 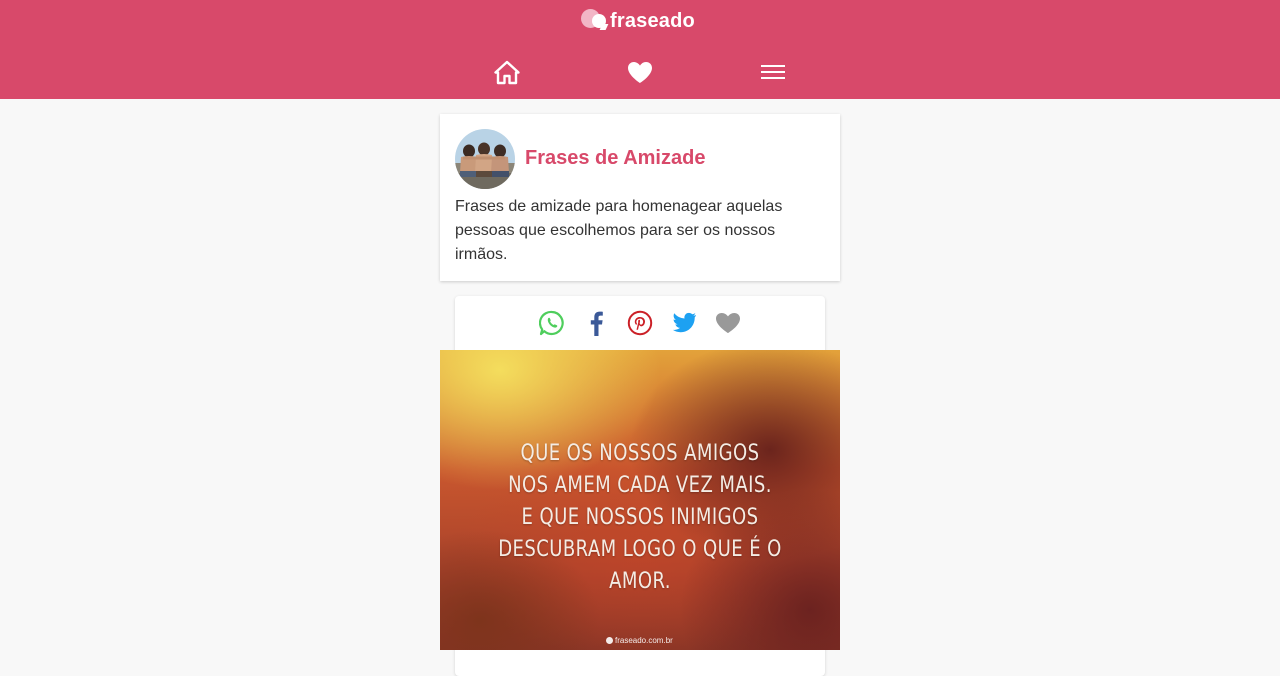 I want to click on pinterest-icon, so click(x=640, y=323).